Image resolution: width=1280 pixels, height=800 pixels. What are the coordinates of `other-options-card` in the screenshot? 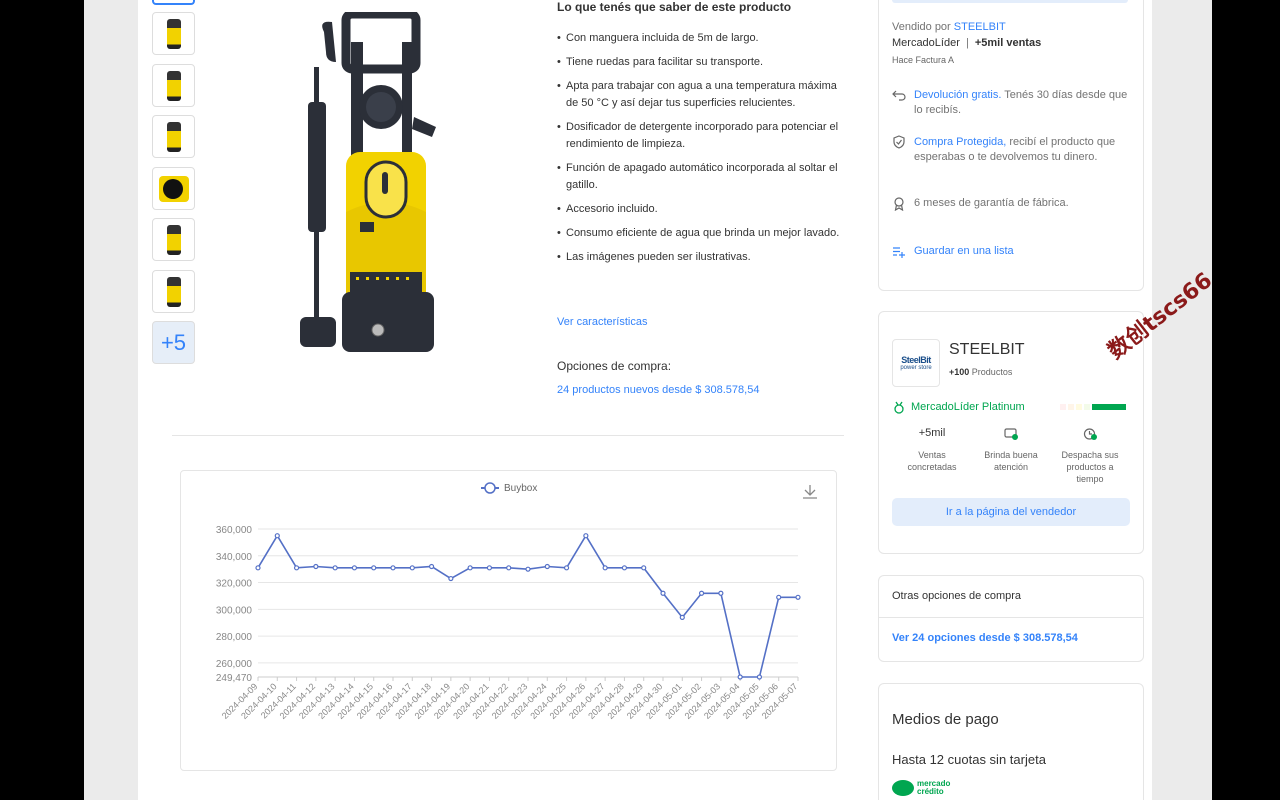 It's located at (1011, 618).